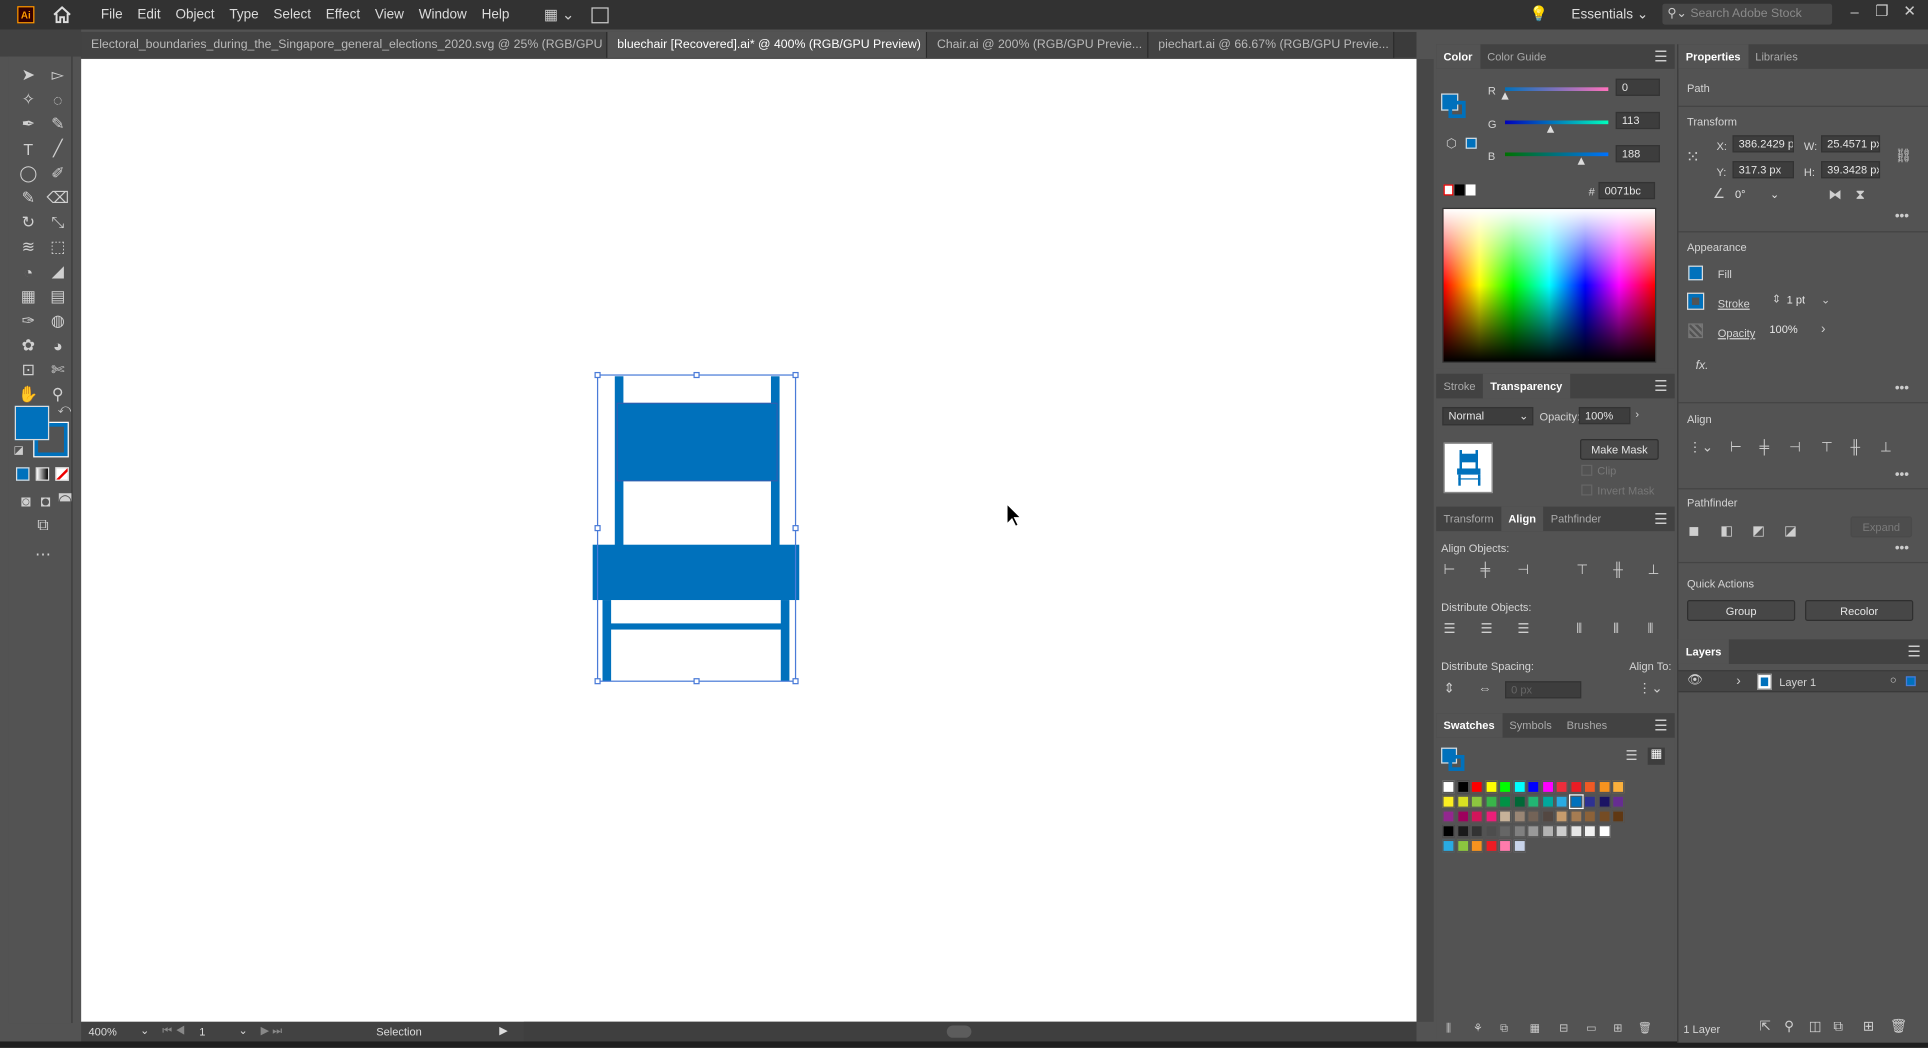 The height and width of the screenshot is (1048, 1928). What do you see at coordinates (1557, 154) in the screenshot?
I see `b-slider` at bounding box center [1557, 154].